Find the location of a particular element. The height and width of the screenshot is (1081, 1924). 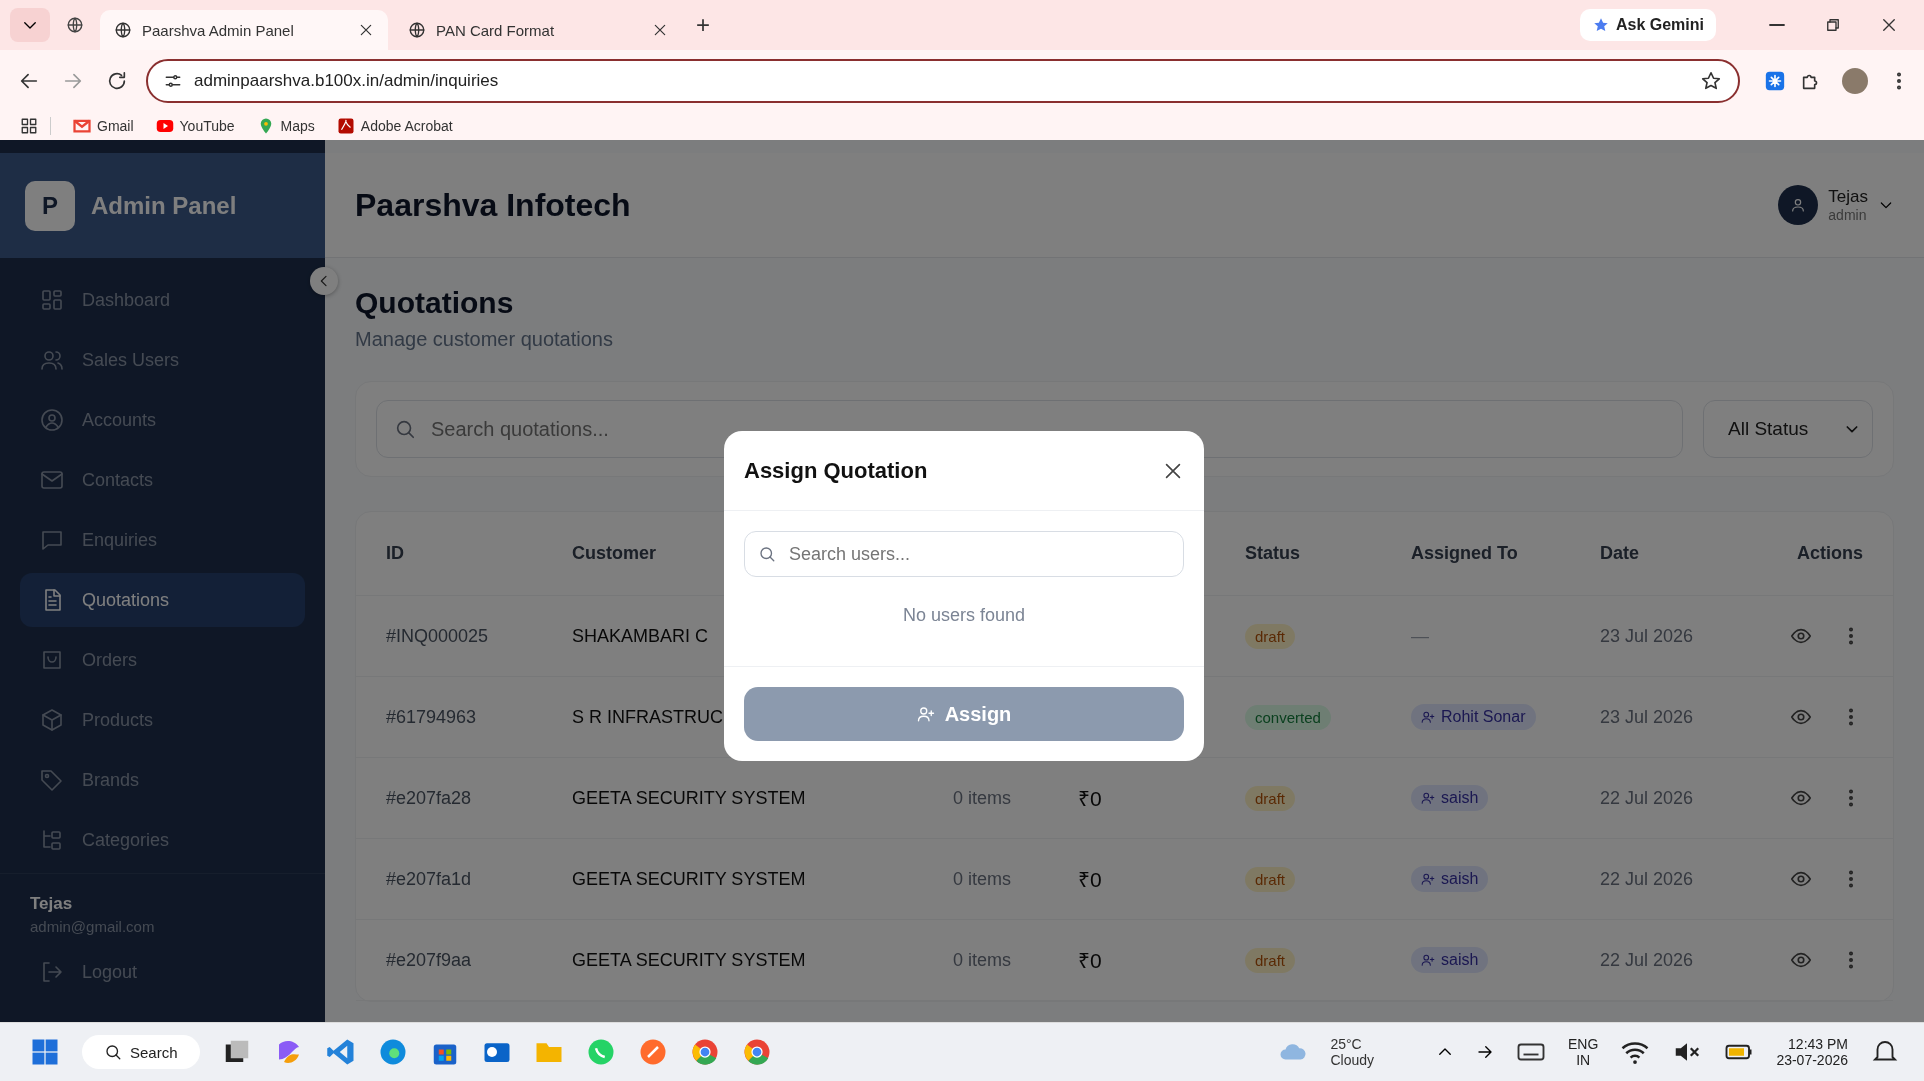

user-role: admin is located at coordinates (1848, 215).